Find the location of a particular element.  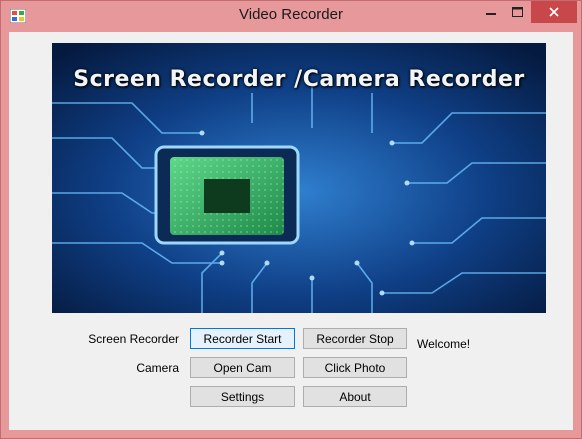

close-button is located at coordinates (554, 12).